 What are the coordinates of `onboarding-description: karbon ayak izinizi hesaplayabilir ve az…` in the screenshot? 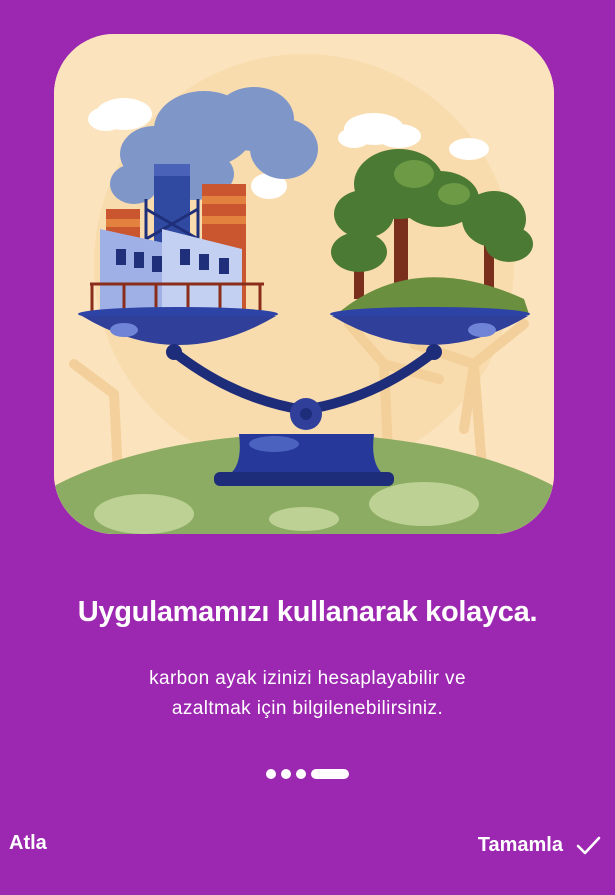 It's located at (307, 693).